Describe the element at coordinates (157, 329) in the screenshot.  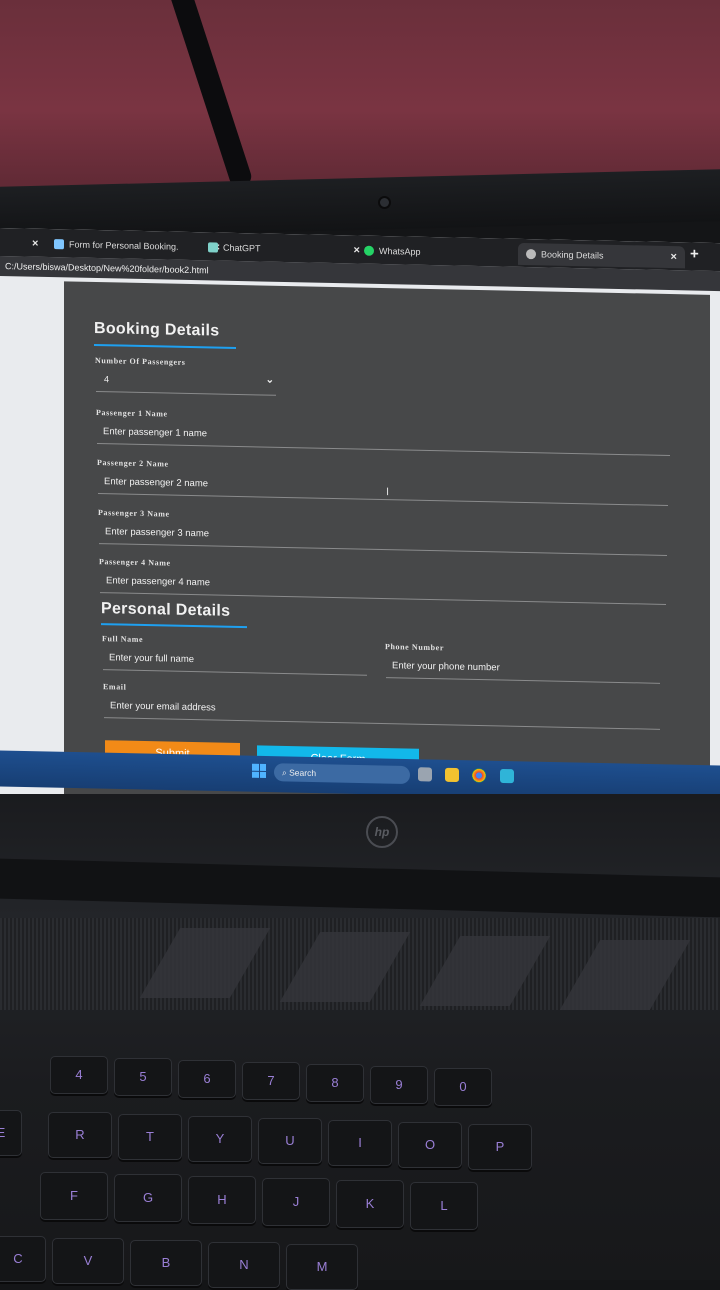
I see `booking-details-title: Booking Details` at that location.